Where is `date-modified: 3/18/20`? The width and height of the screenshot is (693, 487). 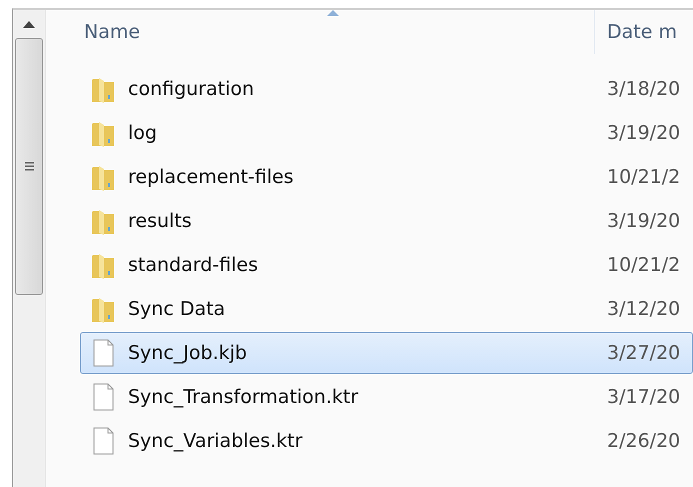
date-modified: 3/18/20 is located at coordinates (643, 89).